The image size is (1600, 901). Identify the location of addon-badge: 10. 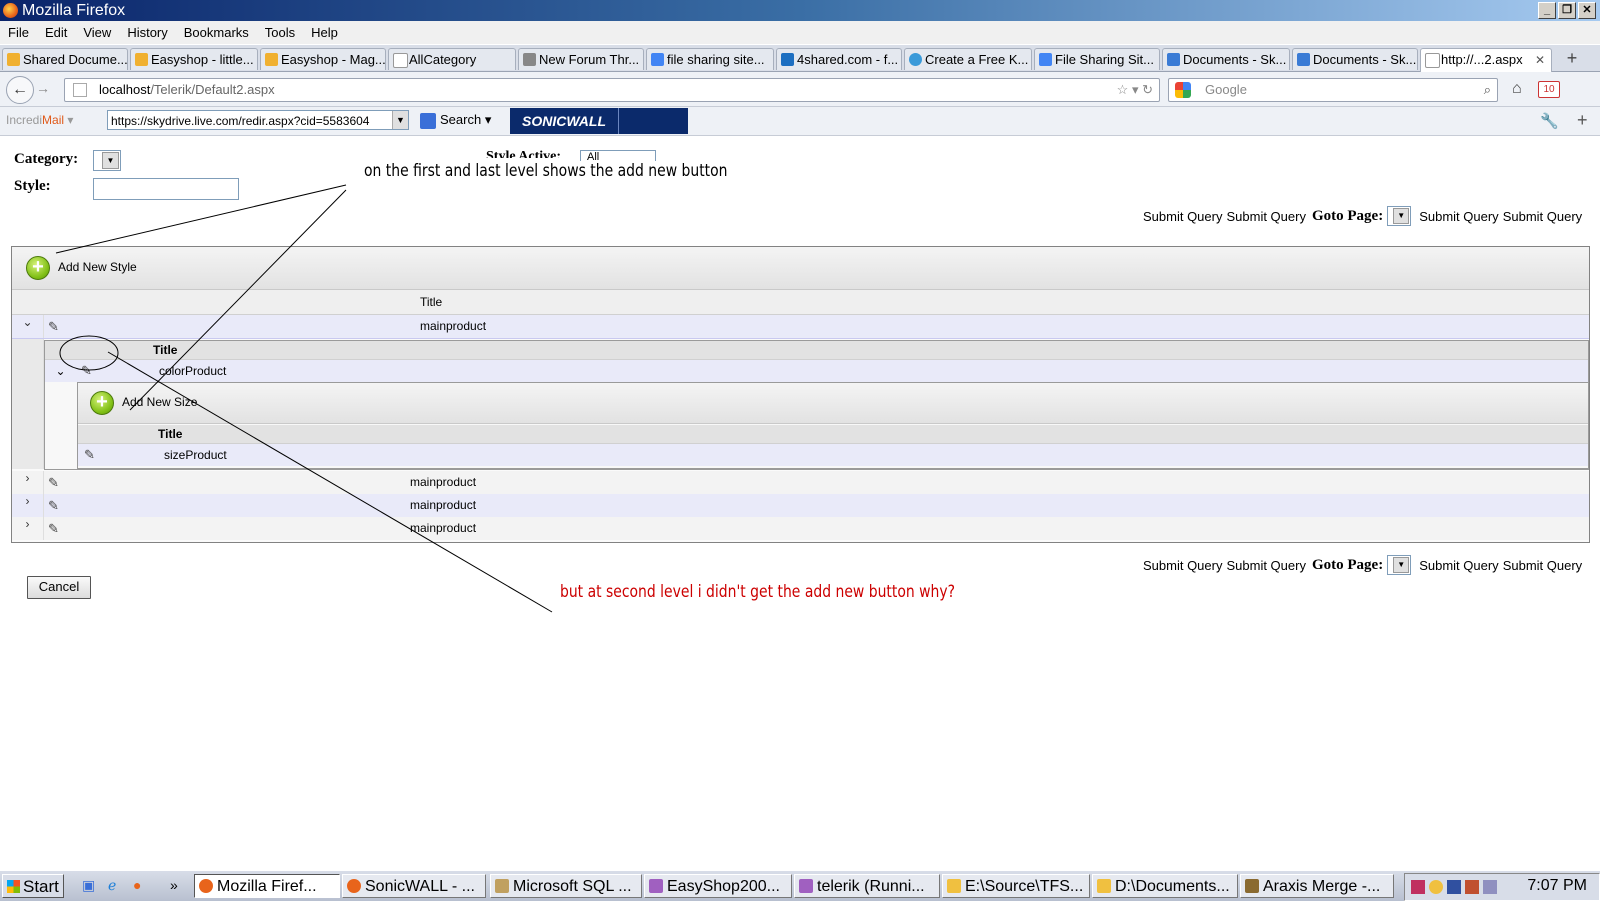
(1549, 89).